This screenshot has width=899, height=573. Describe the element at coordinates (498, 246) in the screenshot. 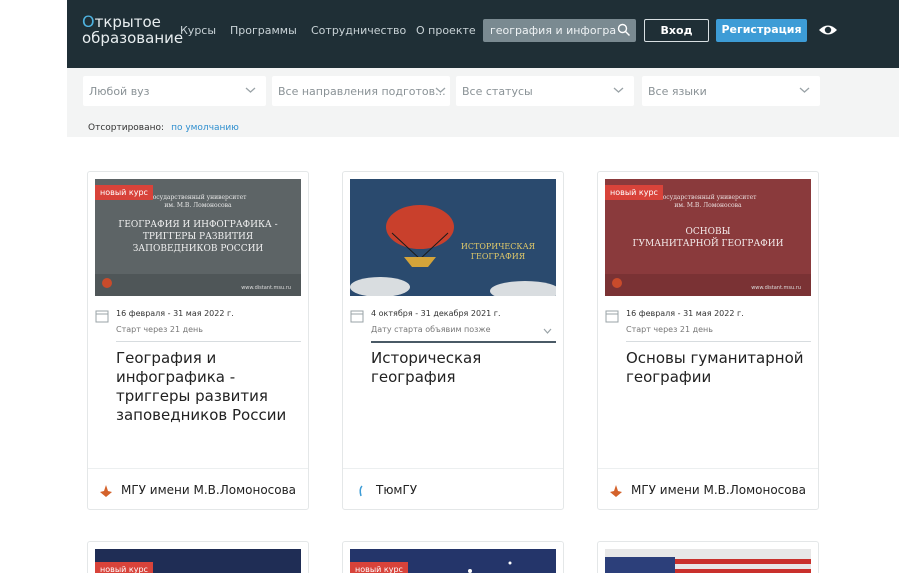

I see `svg-text: ИСТОРИЧЕСКАЯ` at that location.